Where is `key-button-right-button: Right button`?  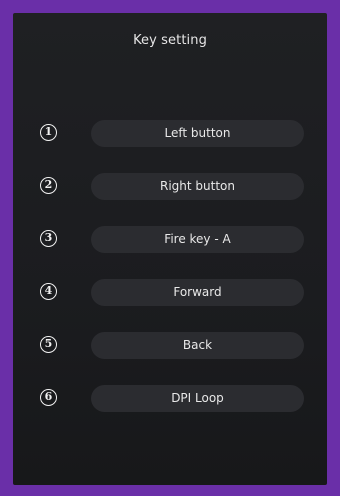 key-button-right-button: Right button is located at coordinates (197, 186).